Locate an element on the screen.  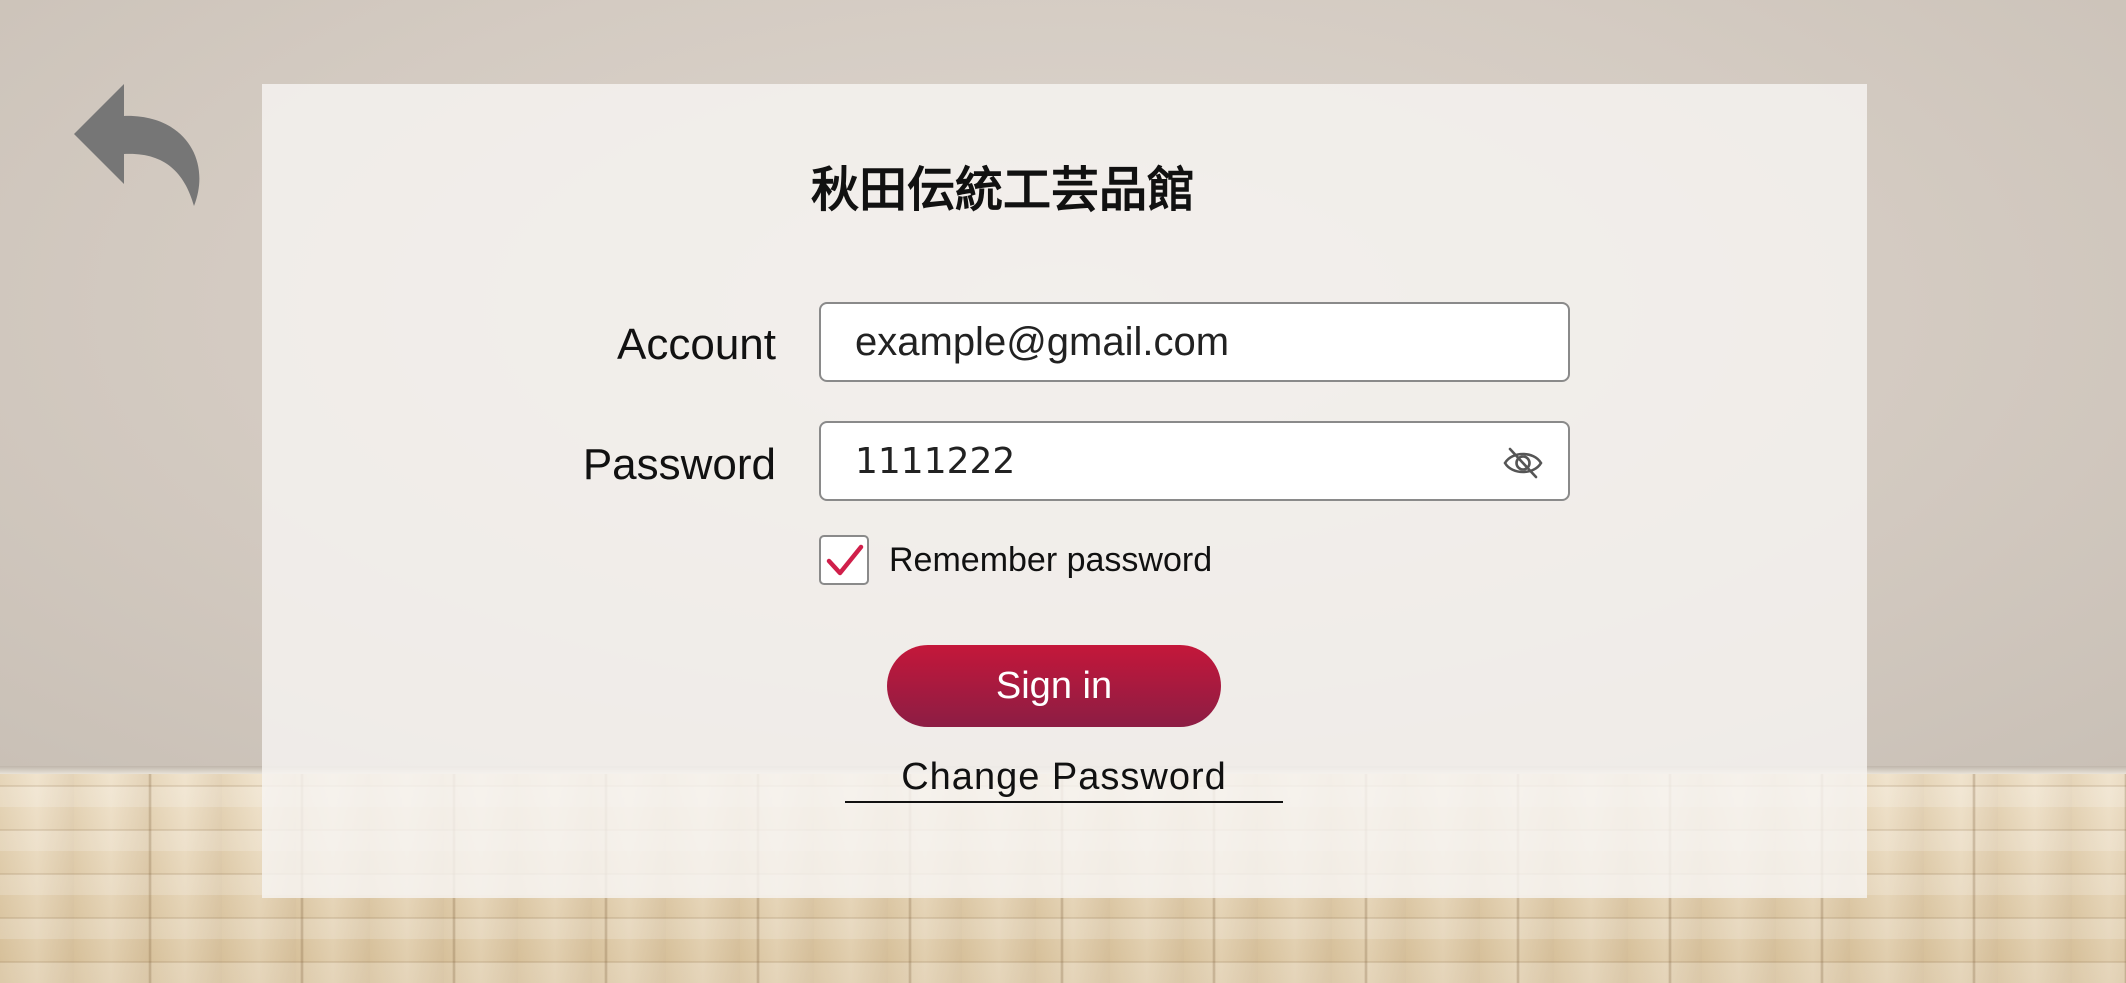
account-field-box is located at coordinates (1194, 342).